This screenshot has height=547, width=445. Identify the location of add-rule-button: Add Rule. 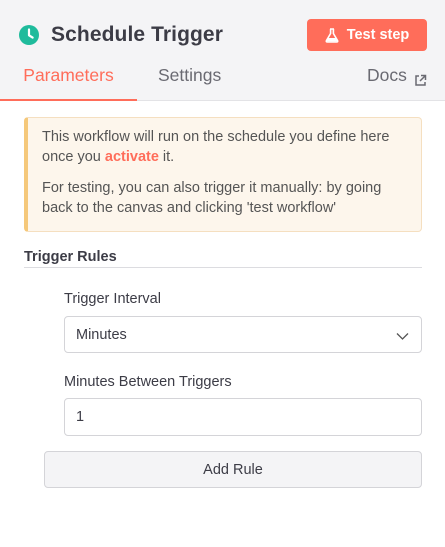
(233, 469).